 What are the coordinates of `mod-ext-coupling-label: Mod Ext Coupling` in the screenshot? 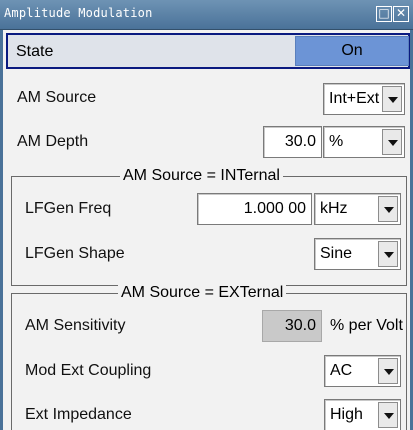 It's located at (88, 370).